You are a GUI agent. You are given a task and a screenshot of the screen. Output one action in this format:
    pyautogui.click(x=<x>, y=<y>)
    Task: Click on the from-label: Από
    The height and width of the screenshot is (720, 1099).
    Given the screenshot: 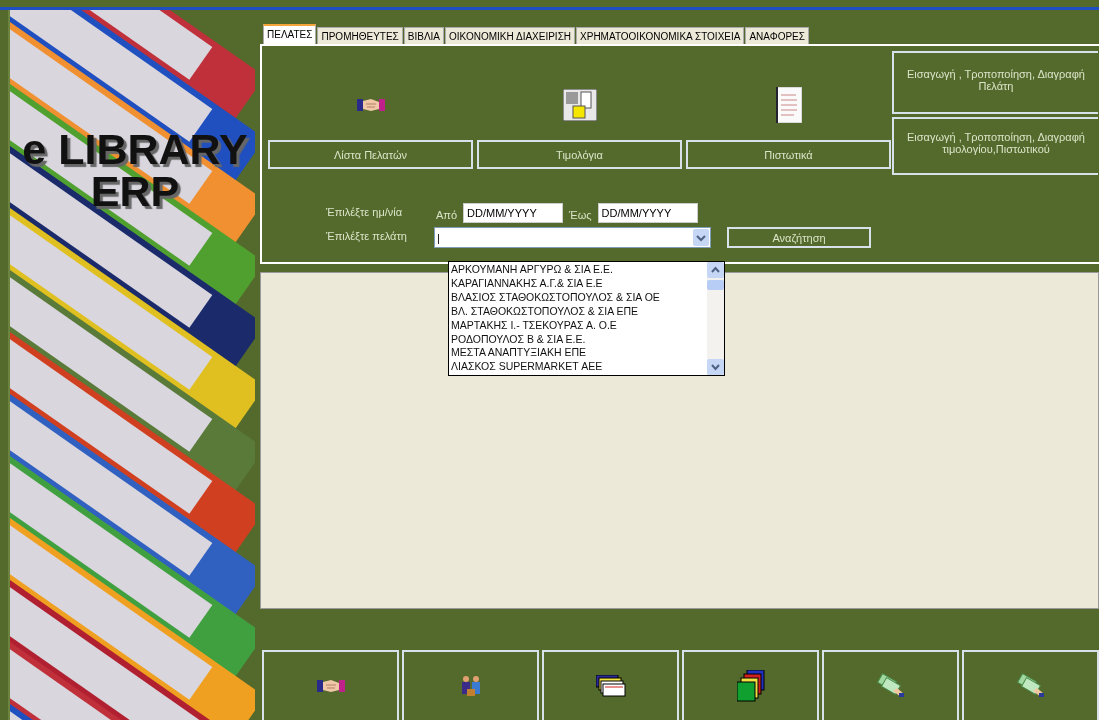 What is the action you would take?
    pyautogui.click(x=447, y=214)
    